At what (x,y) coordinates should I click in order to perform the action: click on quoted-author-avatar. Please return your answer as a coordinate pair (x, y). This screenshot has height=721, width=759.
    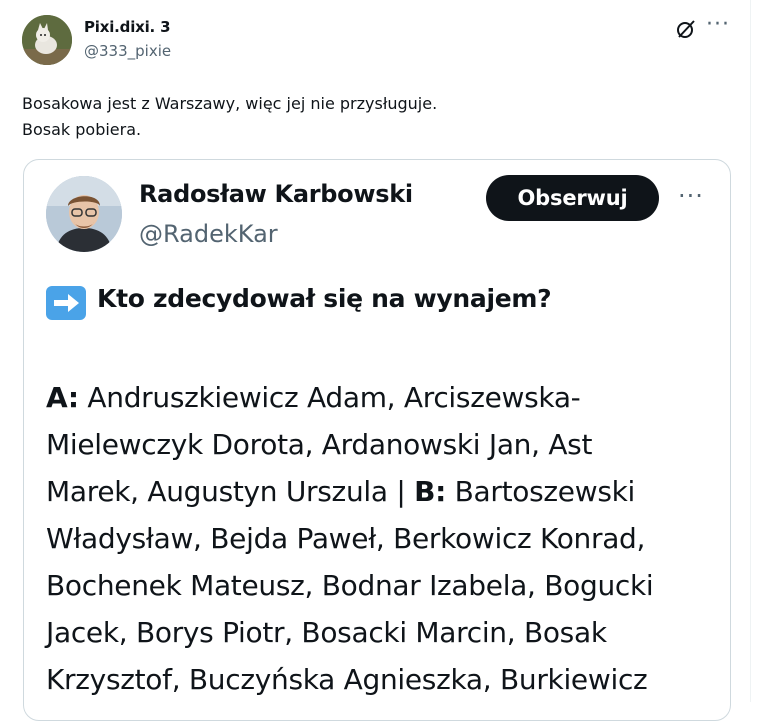
    Looking at the image, I should click on (84, 214).